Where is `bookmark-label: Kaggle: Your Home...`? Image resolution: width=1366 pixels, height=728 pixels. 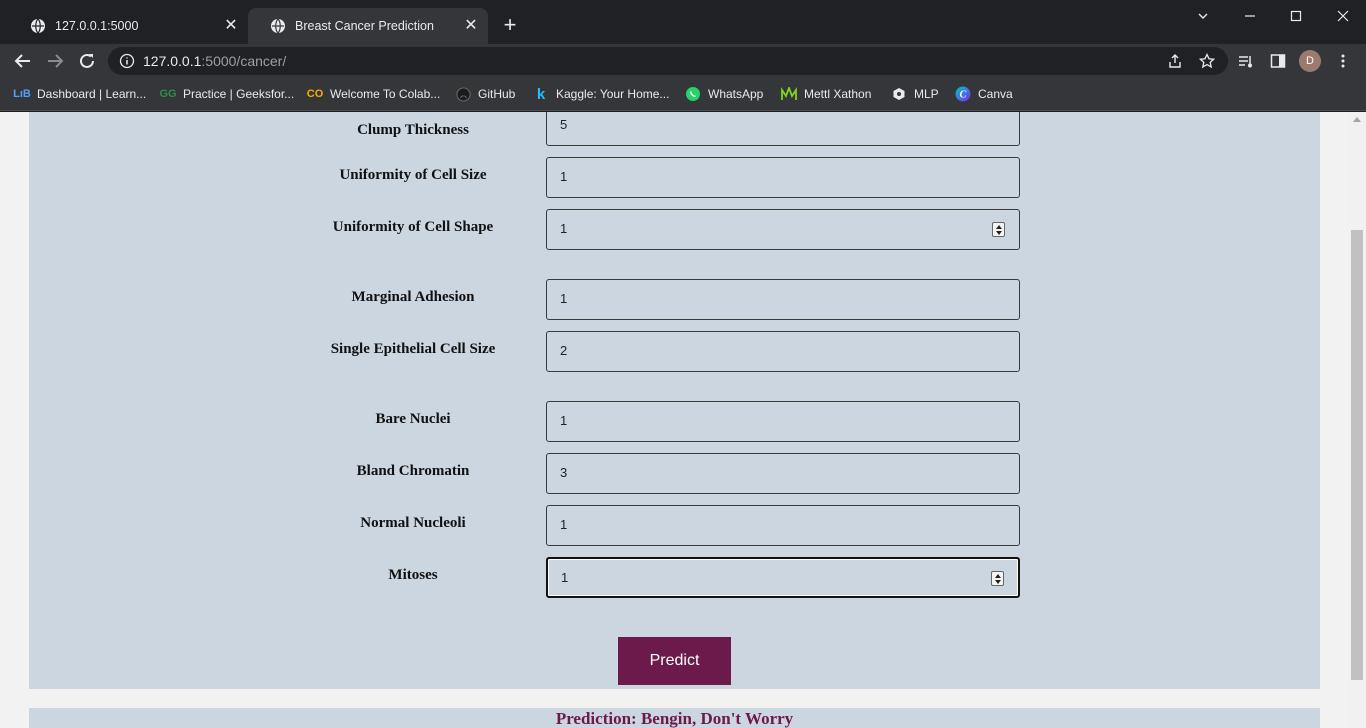 bookmark-label: Kaggle: Your Home... is located at coordinates (613, 94).